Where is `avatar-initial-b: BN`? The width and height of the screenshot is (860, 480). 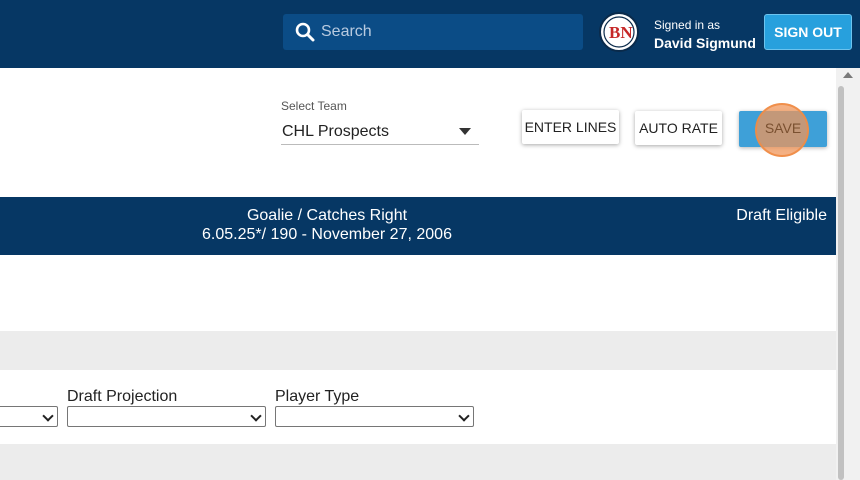 avatar-initial-b: BN is located at coordinates (621, 32).